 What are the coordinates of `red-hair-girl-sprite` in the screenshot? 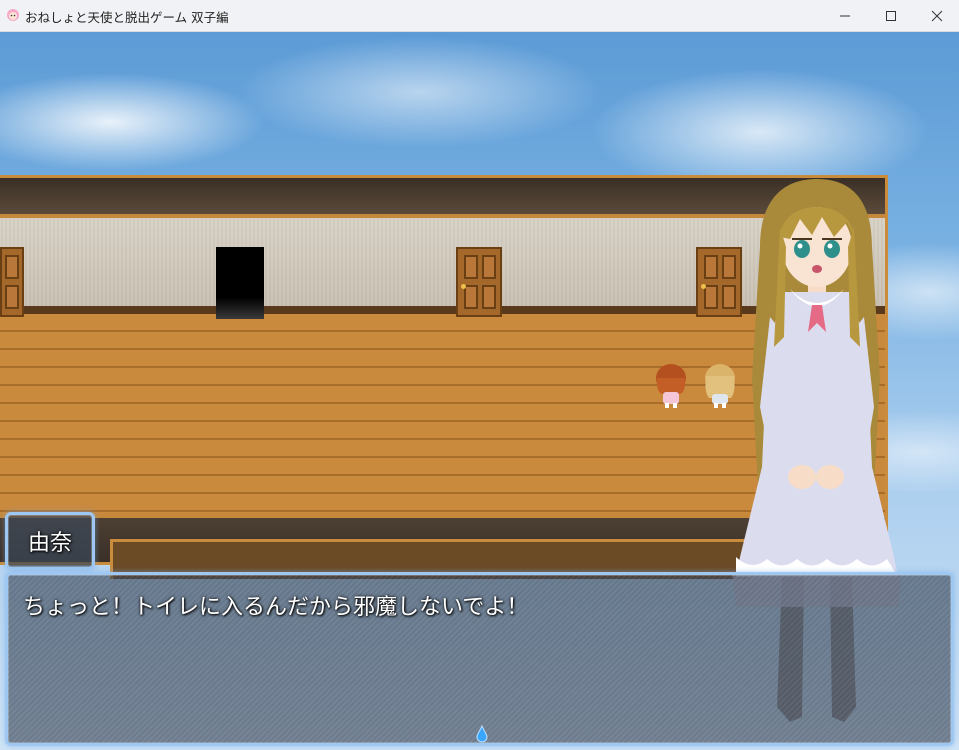 It's located at (671, 386).